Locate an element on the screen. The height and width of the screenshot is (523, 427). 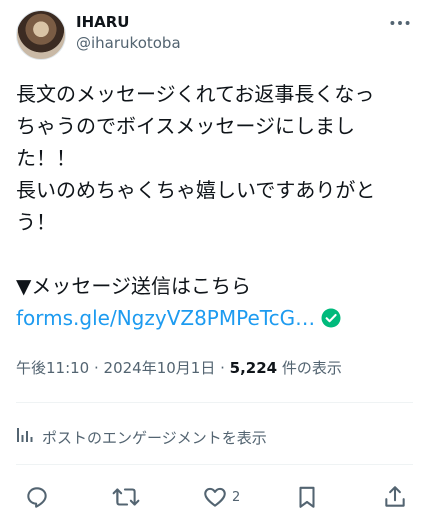
share-icon is located at coordinates (395, 497).